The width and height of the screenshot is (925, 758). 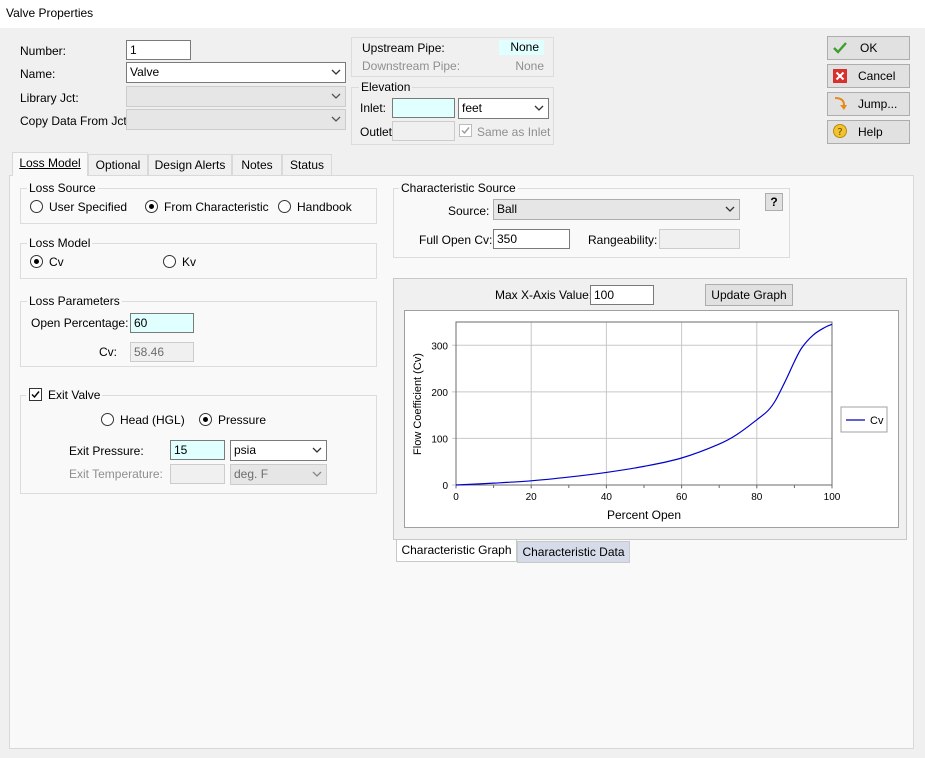 What do you see at coordinates (832, 497) in the screenshot?
I see `x-tick-label: 100` at bounding box center [832, 497].